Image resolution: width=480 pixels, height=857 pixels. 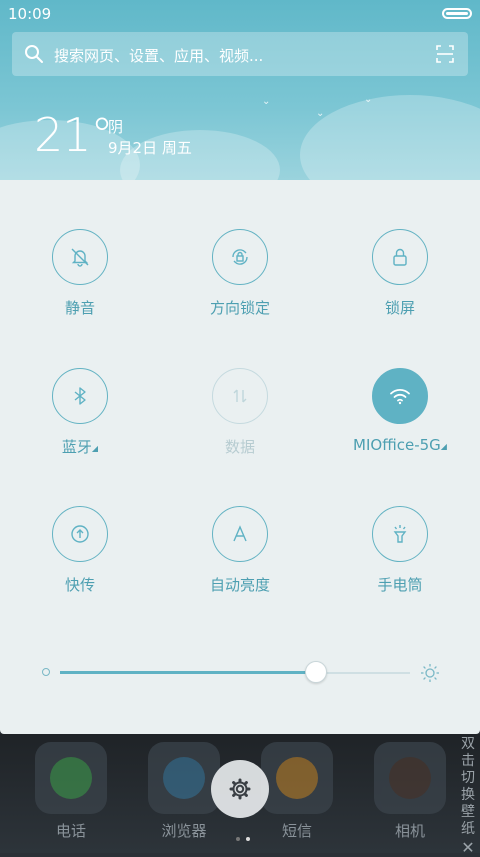 I want to click on bluetooth-icon, so click(x=80, y=396).